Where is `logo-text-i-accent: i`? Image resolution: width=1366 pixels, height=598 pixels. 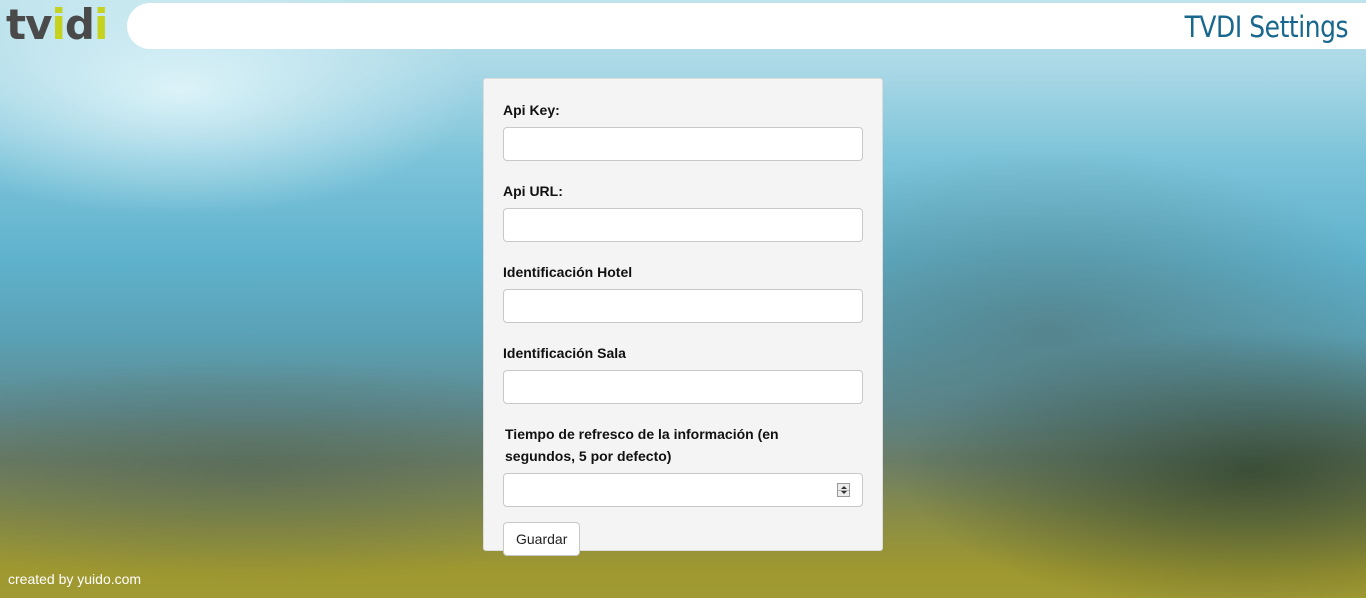 logo-text-i-accent: i is located at coordinates (58, 24).